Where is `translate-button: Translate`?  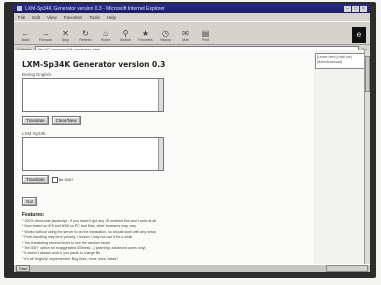 translate-button: Translate is located at coordinates (35, 120).